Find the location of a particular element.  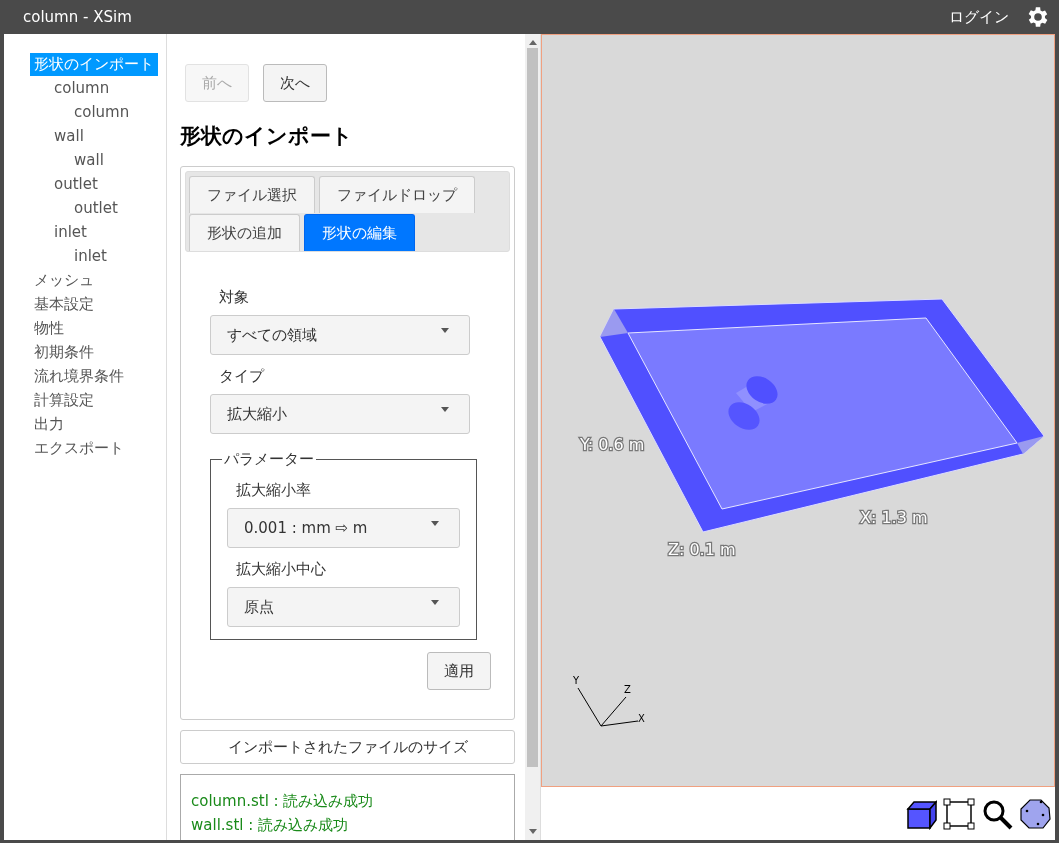

tree-item: 出力 is located at coordinates (49, 424).